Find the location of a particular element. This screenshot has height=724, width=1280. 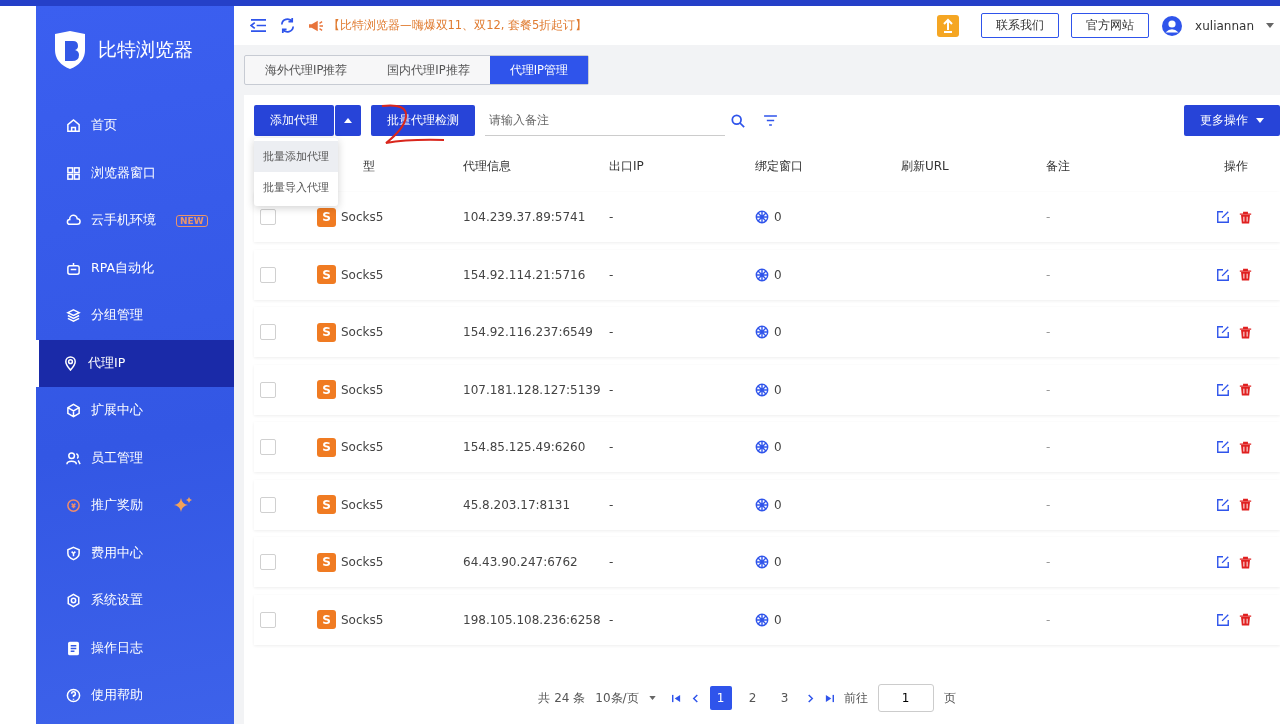

sidebar-item: 员工管理 is located at coordinates (135, 458).